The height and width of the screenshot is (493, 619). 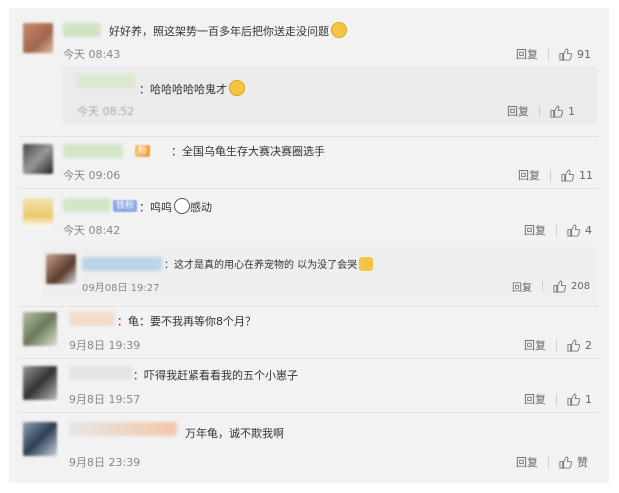 What do you see at coordinates (201, 207) in the screenshot?
I see `comment-text-content: 感动` at bounding box center [201, 207].